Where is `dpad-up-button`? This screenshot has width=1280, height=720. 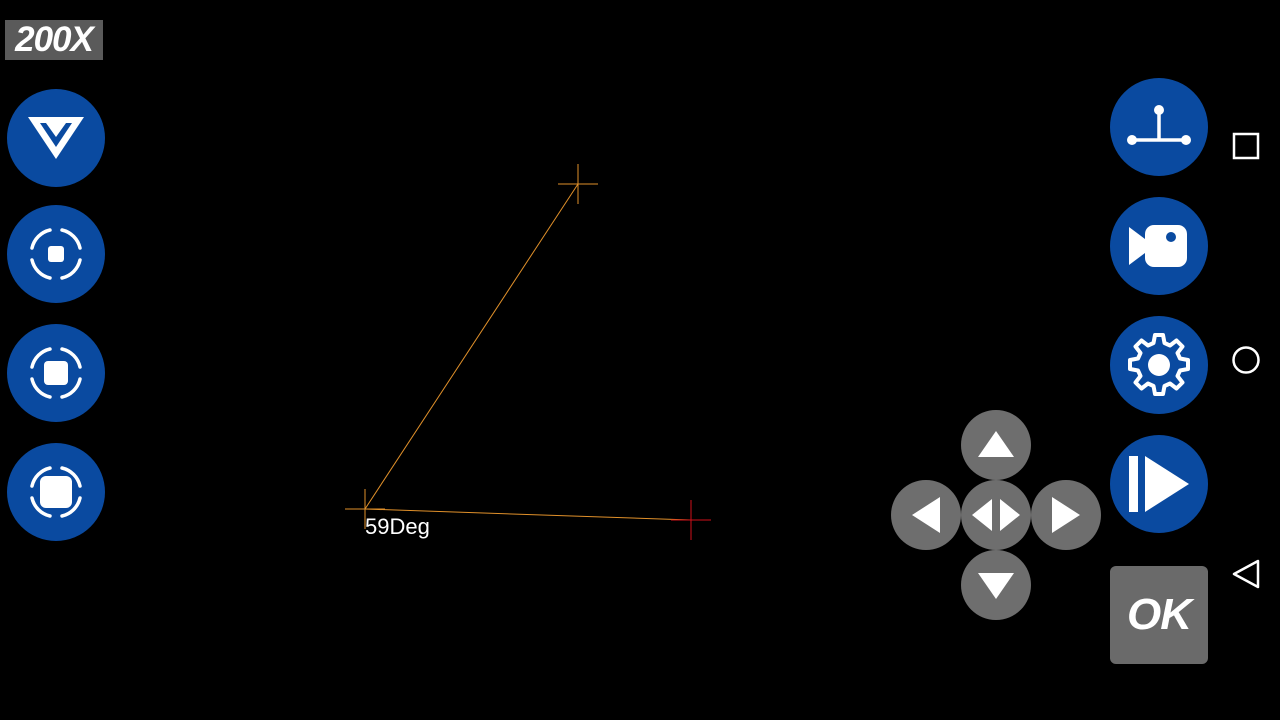
dpad-up-button is located at coordinates (996, 445).